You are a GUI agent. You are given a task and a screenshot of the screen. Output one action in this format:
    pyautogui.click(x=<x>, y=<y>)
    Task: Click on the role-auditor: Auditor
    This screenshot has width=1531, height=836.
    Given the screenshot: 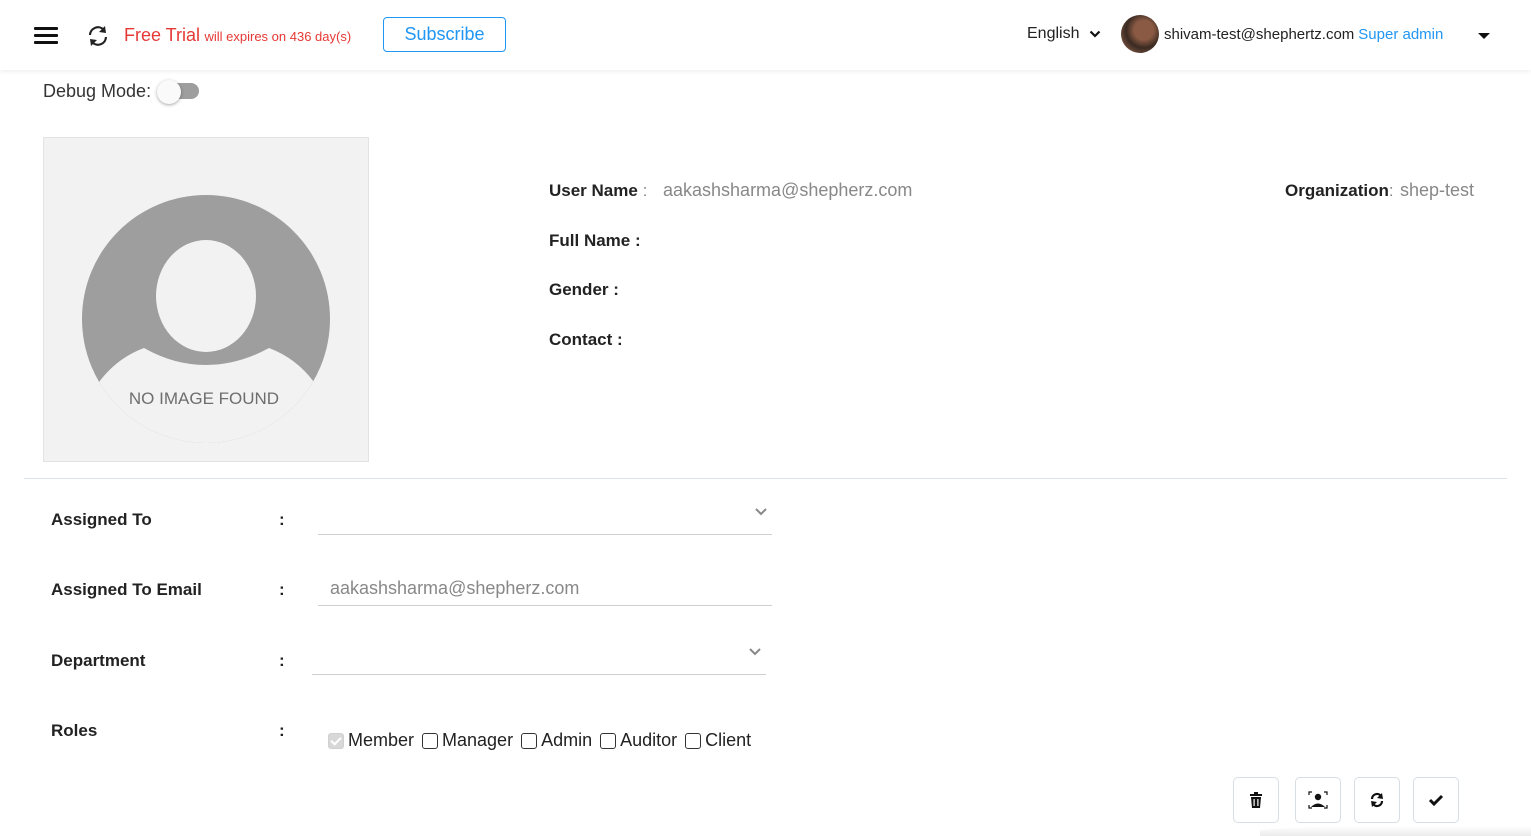 What is the action you would take?
    pyautogui.click(x=638, y=740)
    